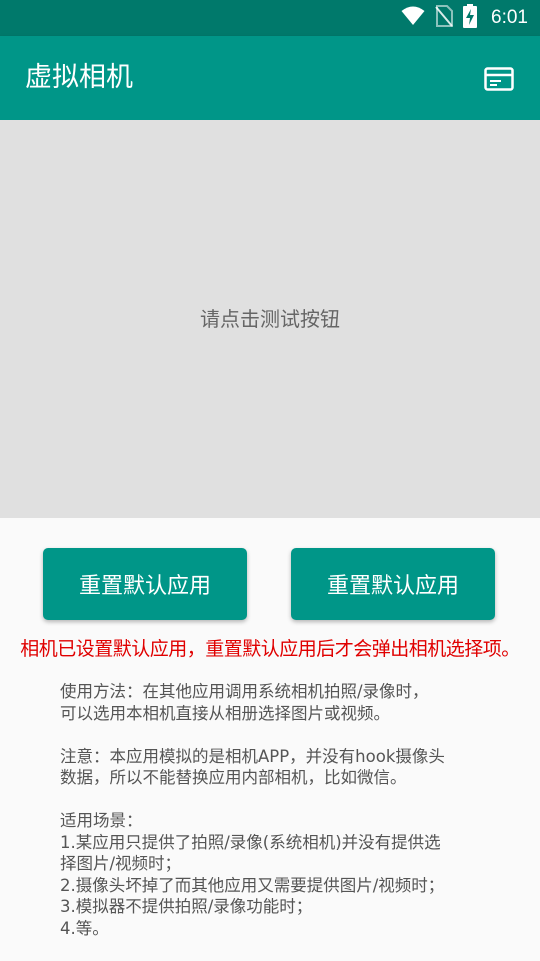 This screenshot has height=961, width=540. Describe the element at coordinates (225, 713) in the screenshot. I see `usage-line: 可以选用本相机直接从相册选择图片或视频。` at that location.